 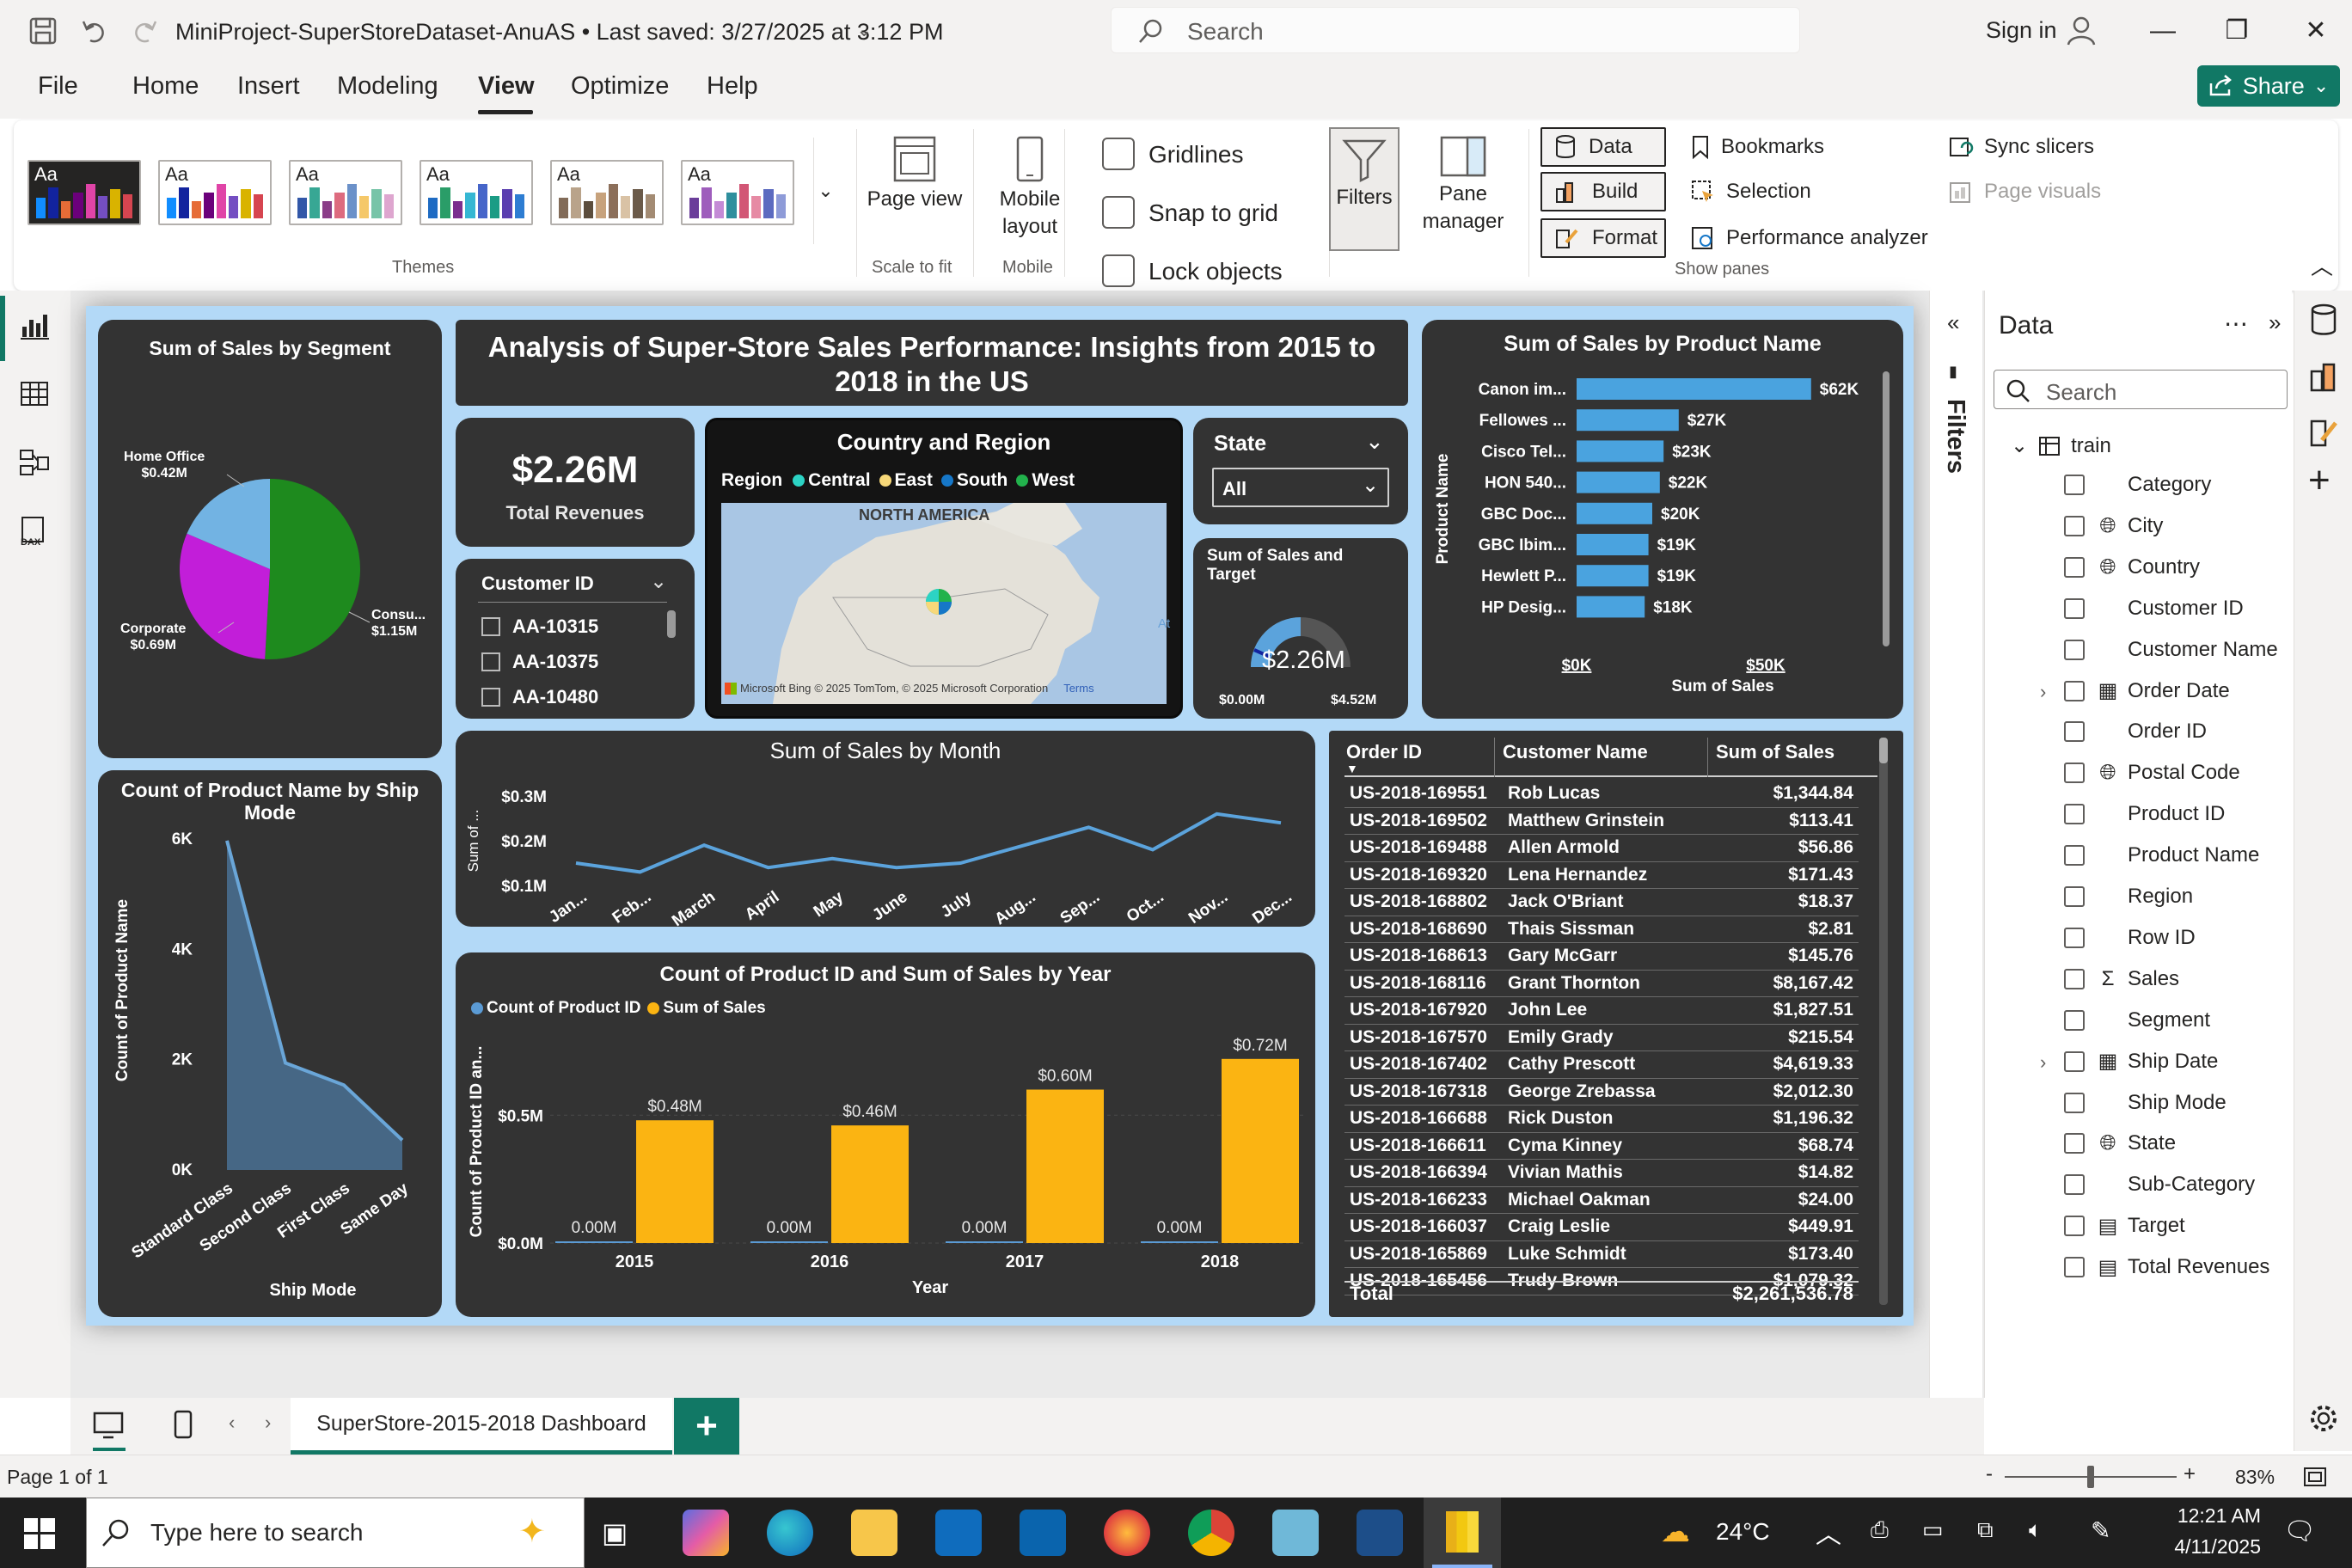 What do you see at coordinates (2021, 30) in the screenshot?
I see `sign-in-link: Sign in` at bounding box center [2021, 30].